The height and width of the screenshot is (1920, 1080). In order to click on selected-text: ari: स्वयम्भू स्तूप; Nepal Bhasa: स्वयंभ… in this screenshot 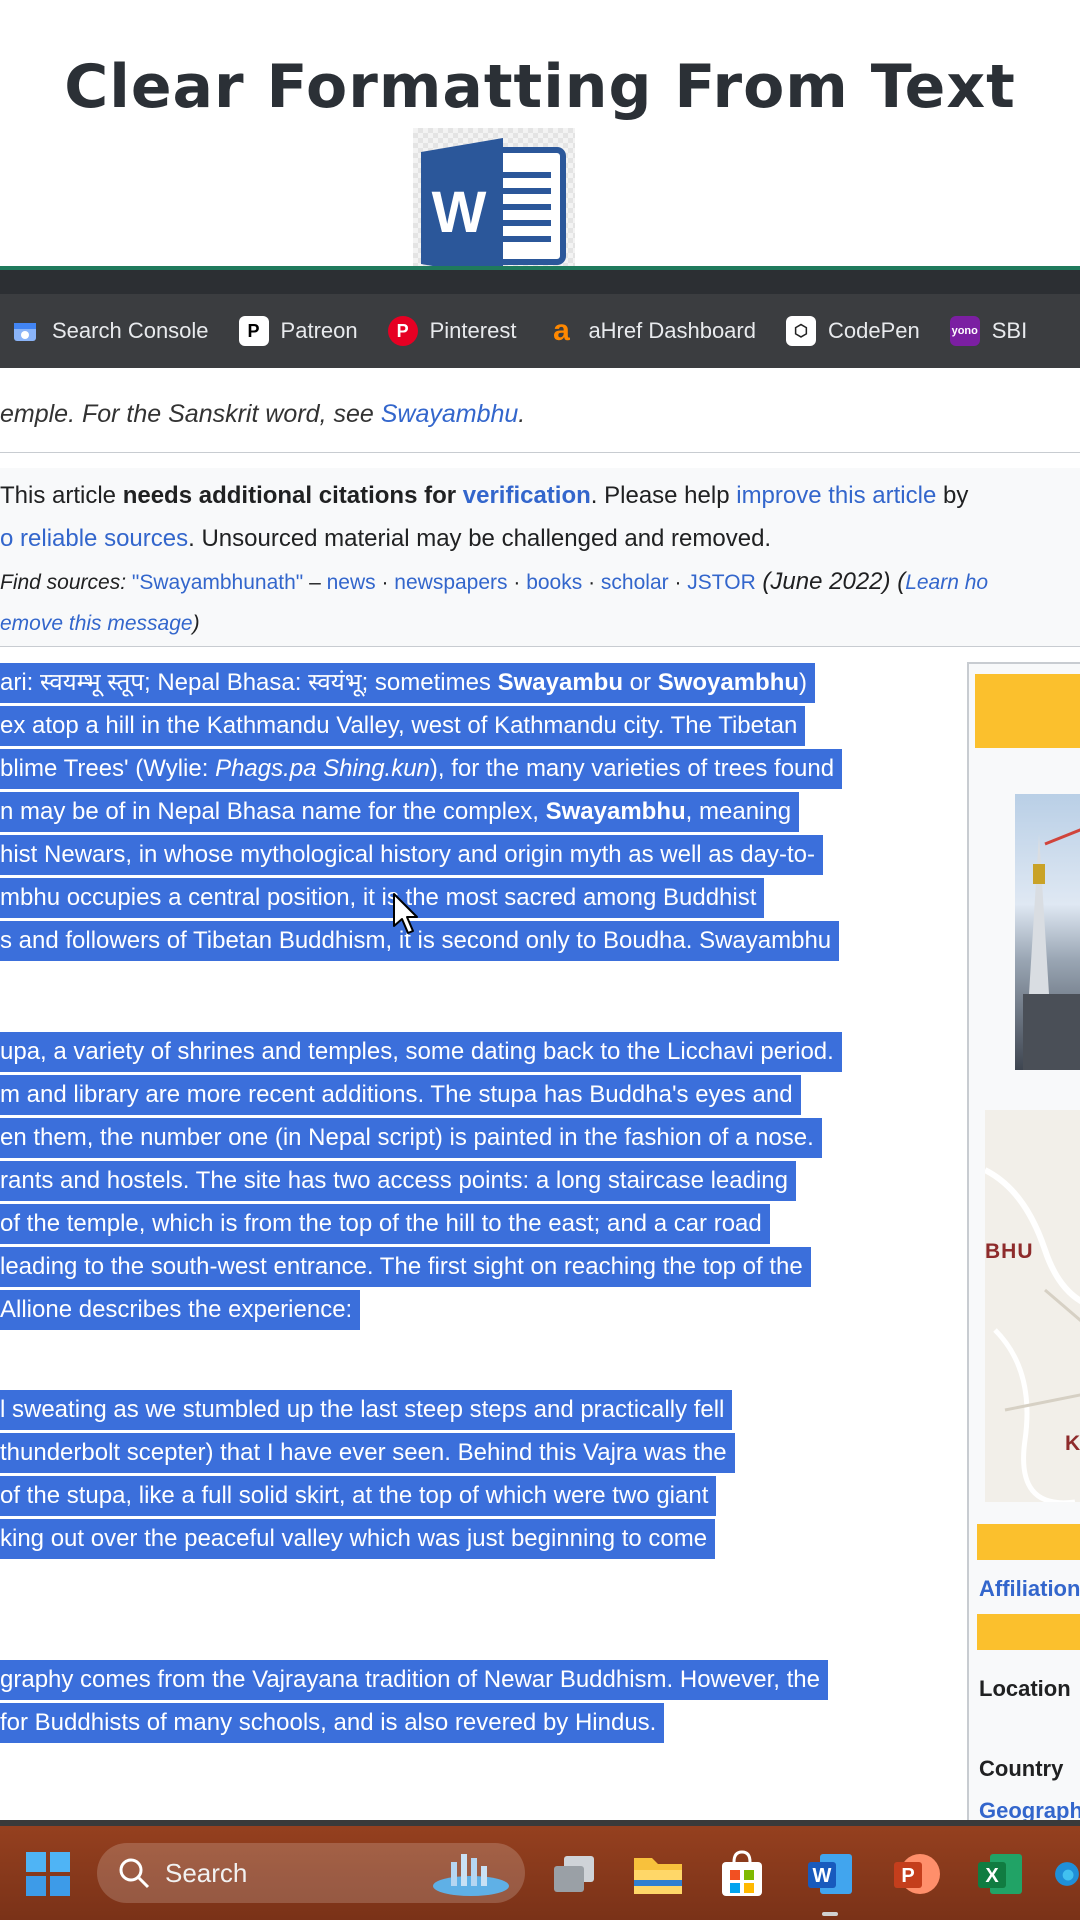, I will do `click(249, 682)`.